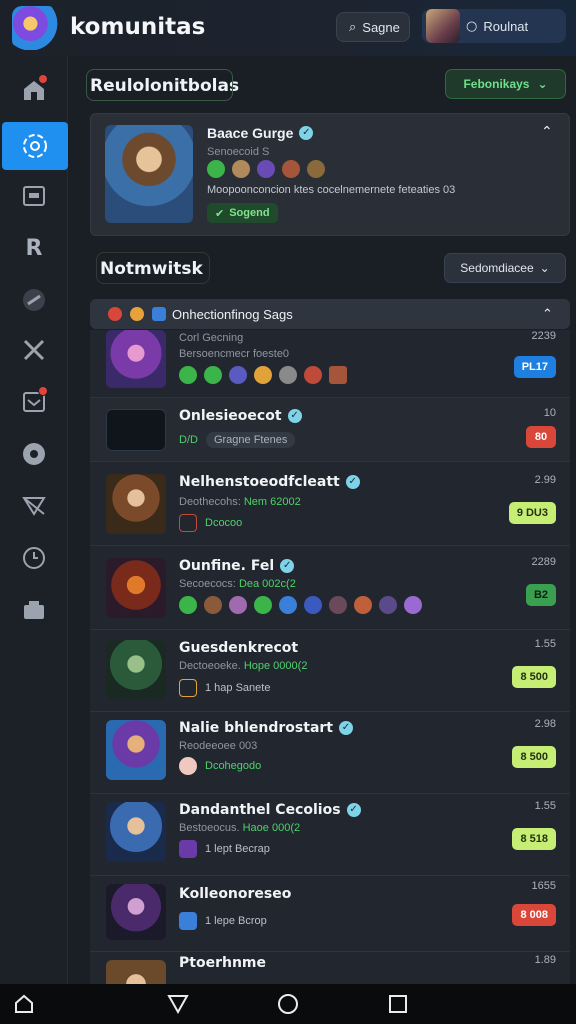 This screenshot has height=1024, width=576. I want to click on list-item-highlight: Nem 62002, so click(272, 502).